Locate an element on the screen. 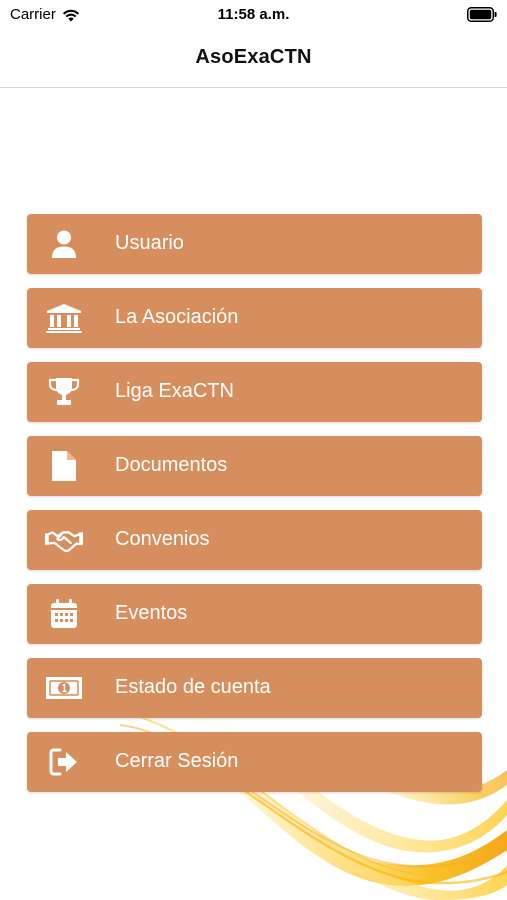 This screenshot has width=507, height=900. menu-item-la-asociacion: La Asociación is located at coordinates (254, 318).